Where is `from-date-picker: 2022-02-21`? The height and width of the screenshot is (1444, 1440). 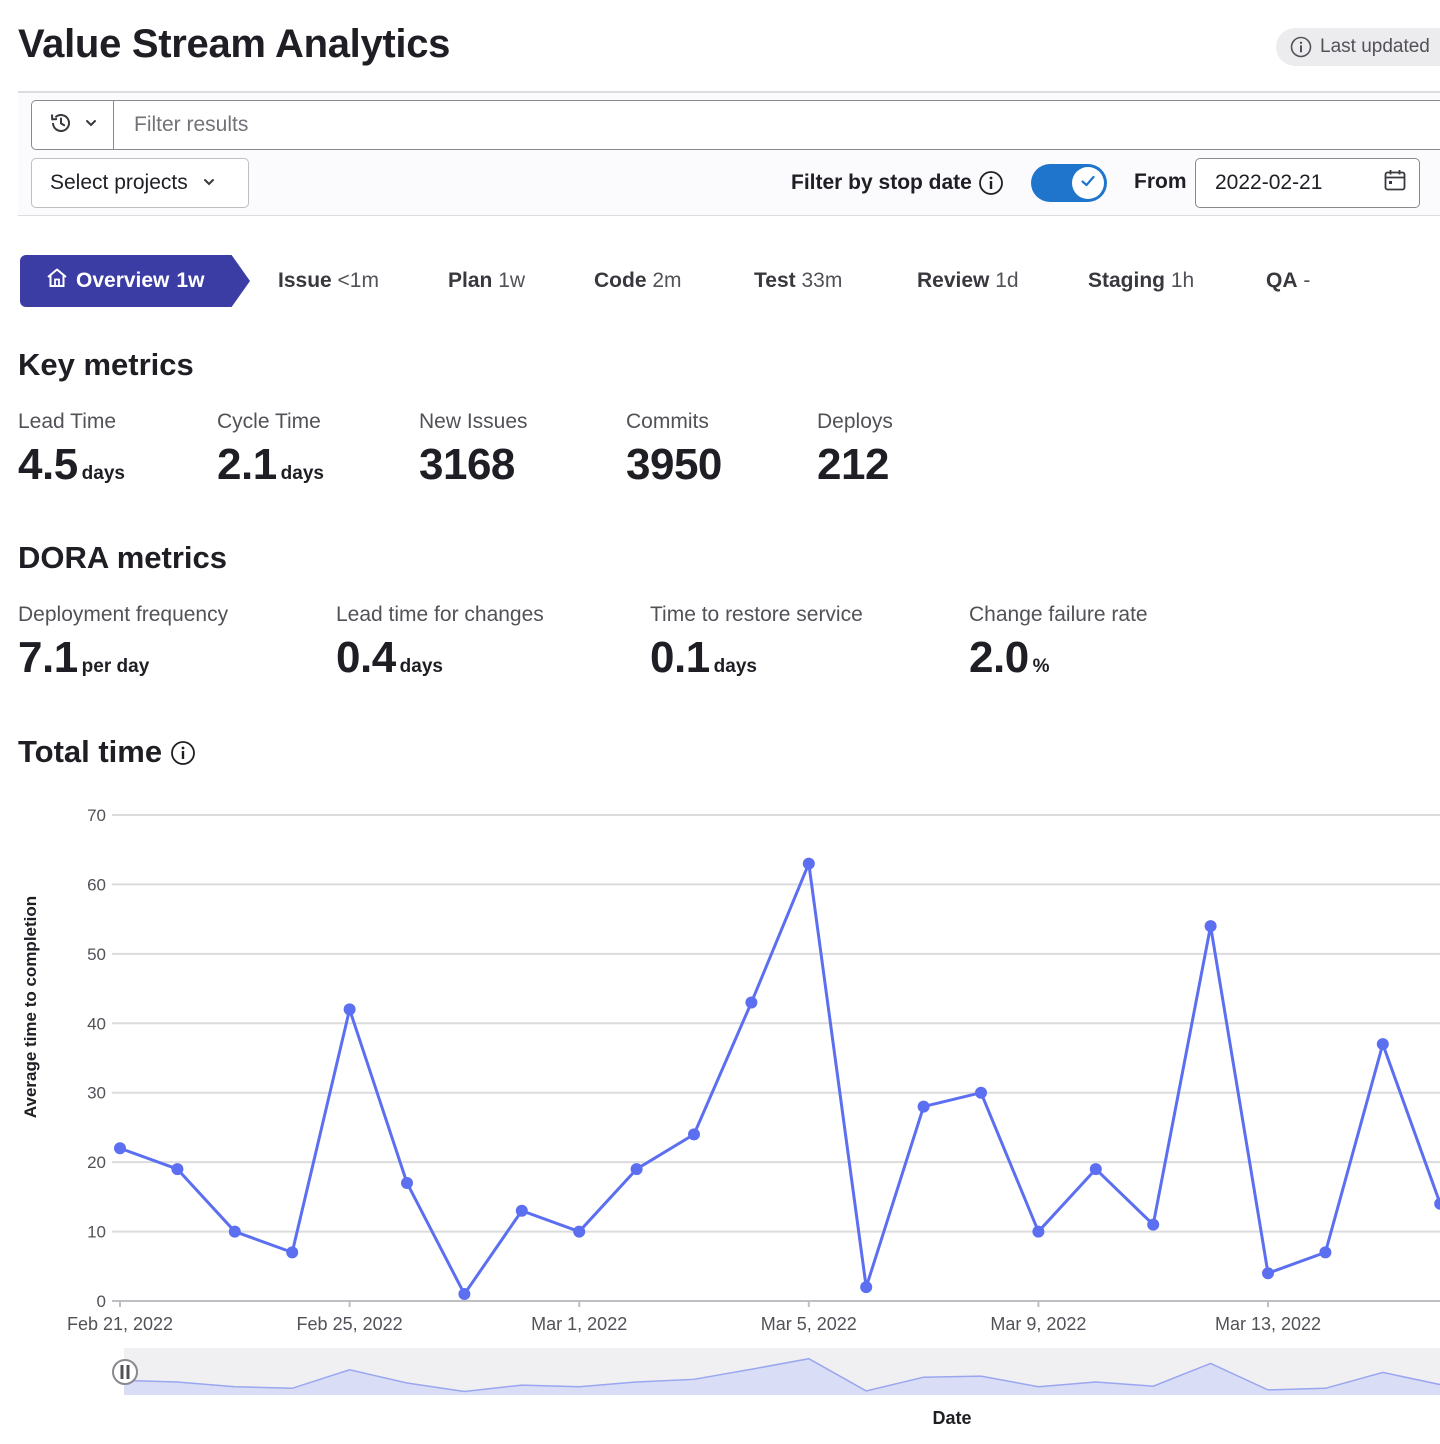 from-date-picker: 2022-02-21 is located at coordinates (1307, 183).